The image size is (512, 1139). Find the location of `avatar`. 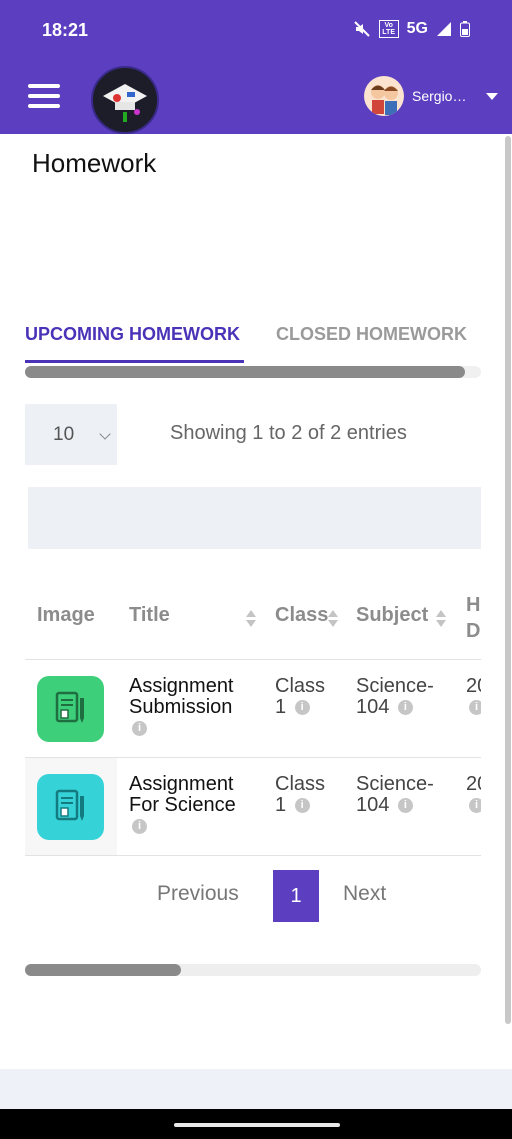

avatar is located at coordinates (384, 96).